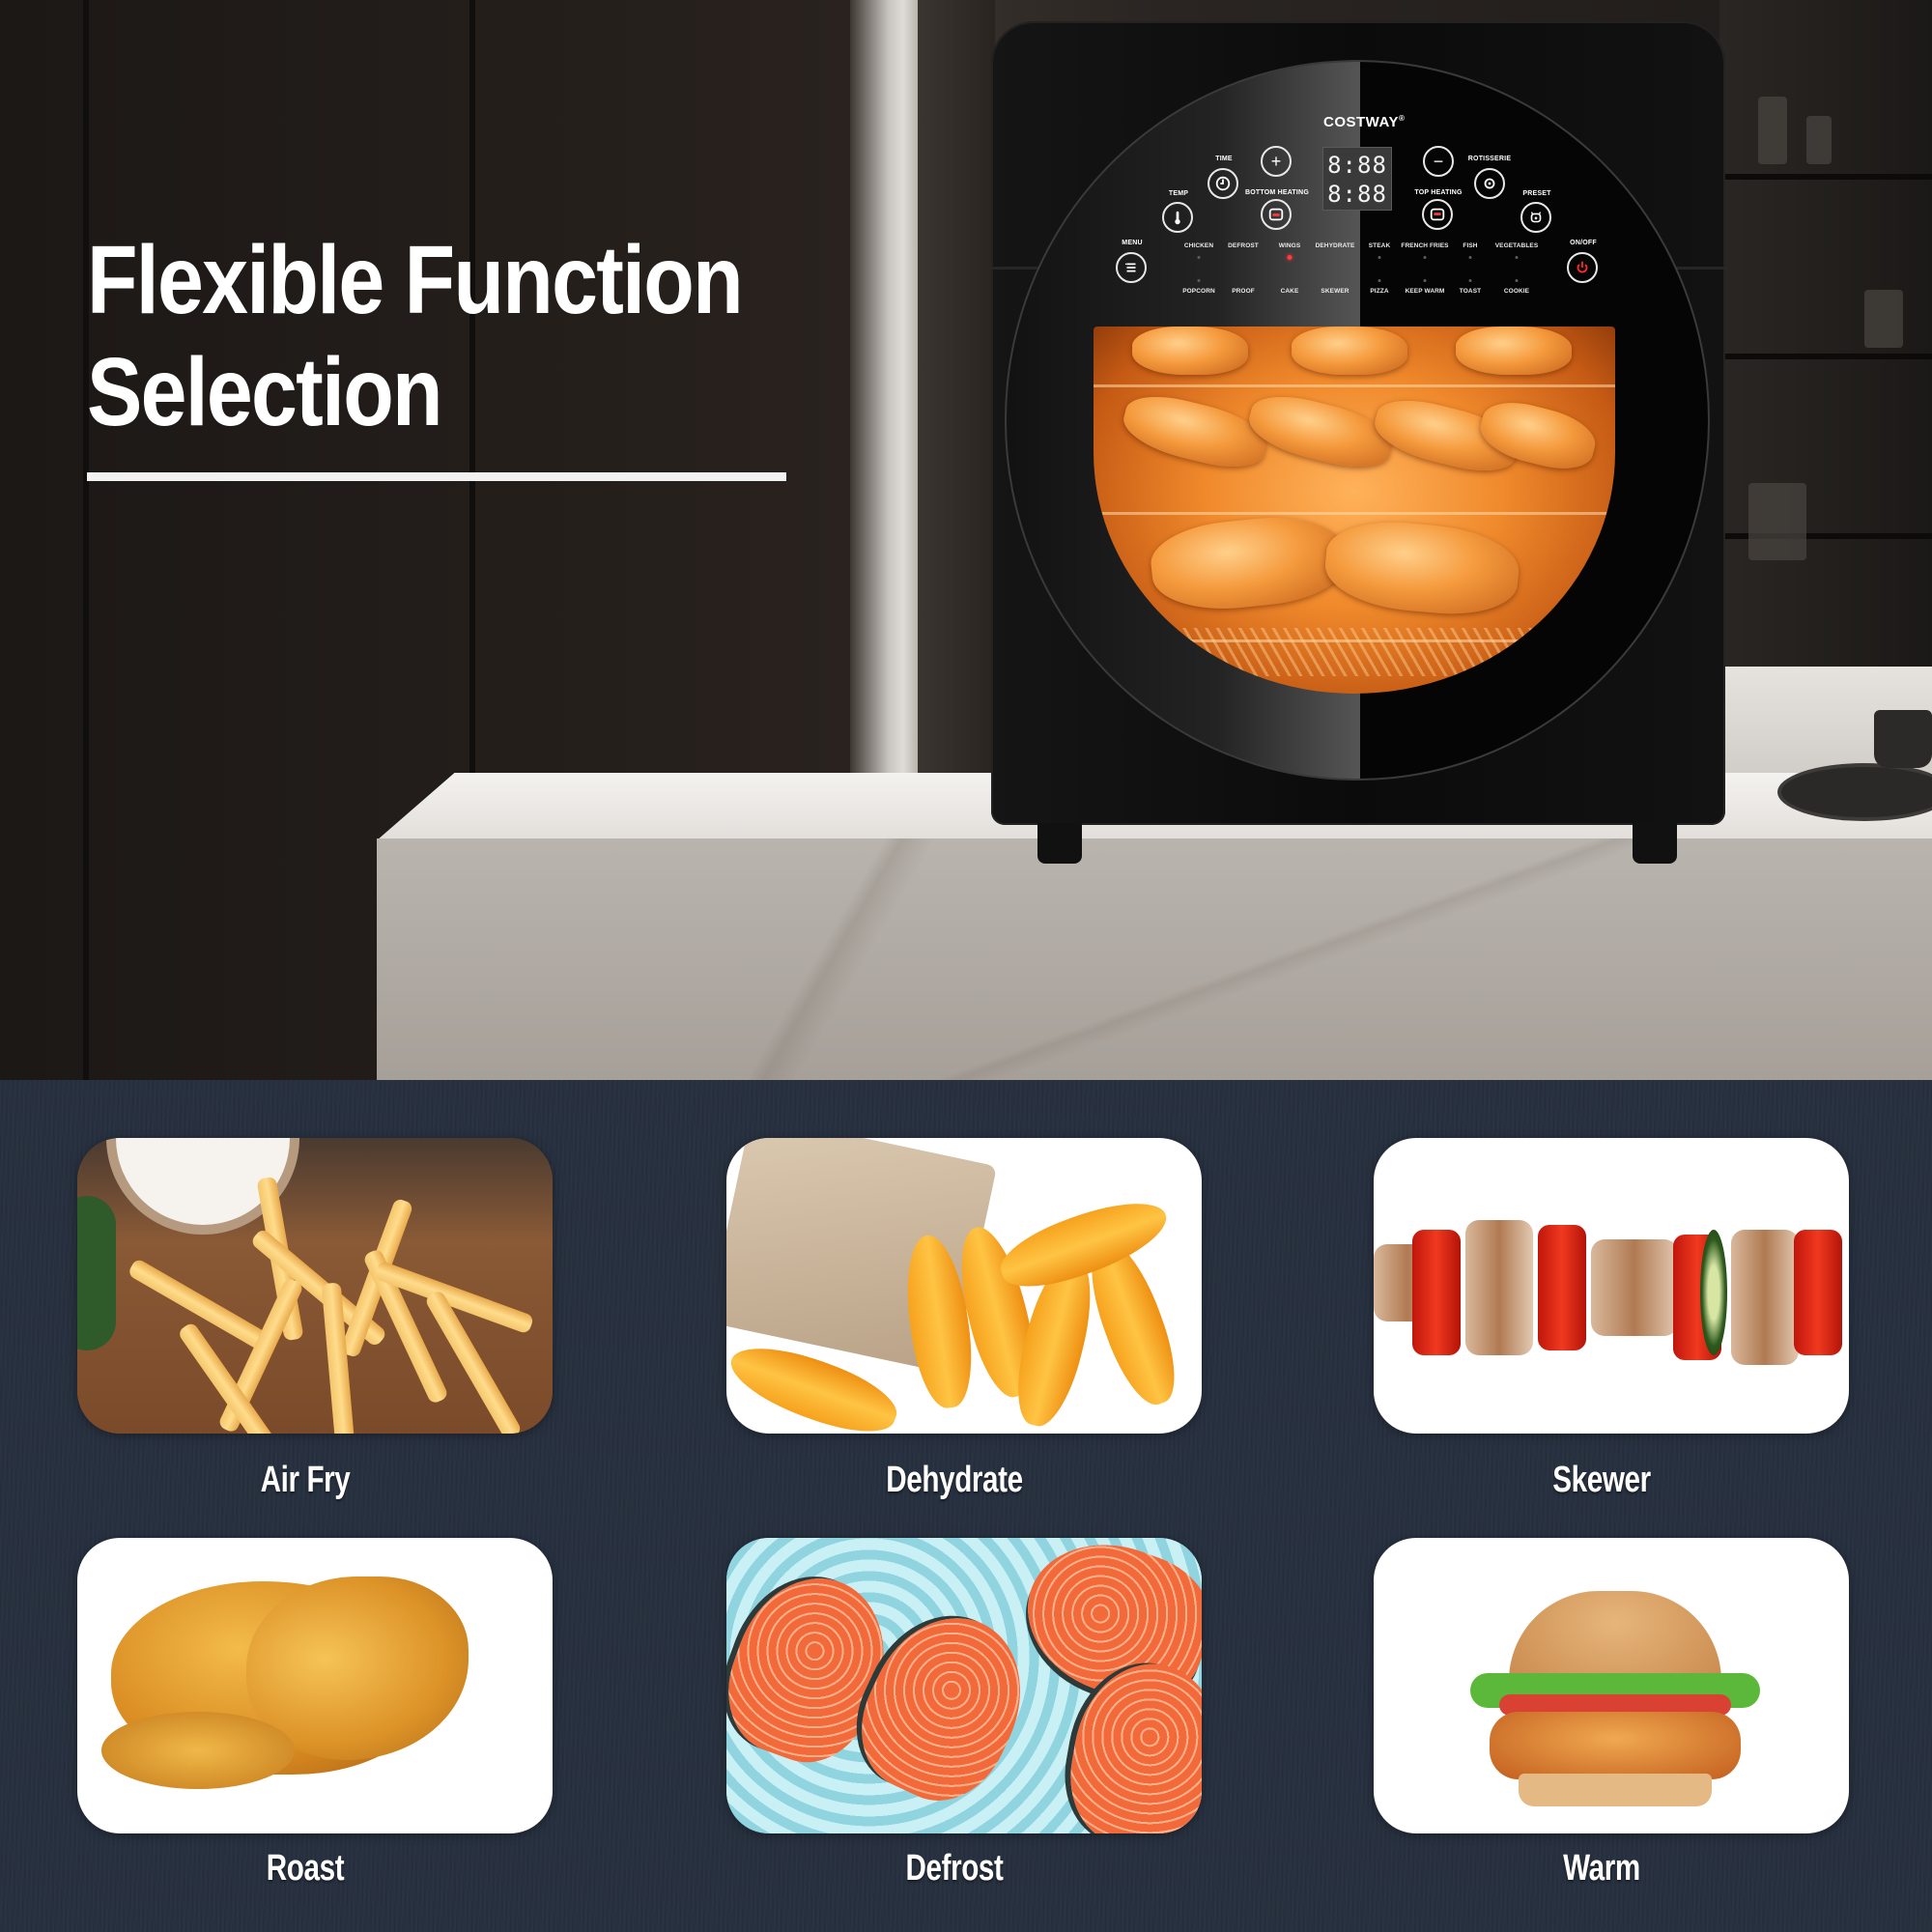 This screenshot has height=1932, width=1932. What do you see at coordinates (96, 1273) in the screenshot?
I see `ketchup-bowl` at bounding box center [96, 1273].